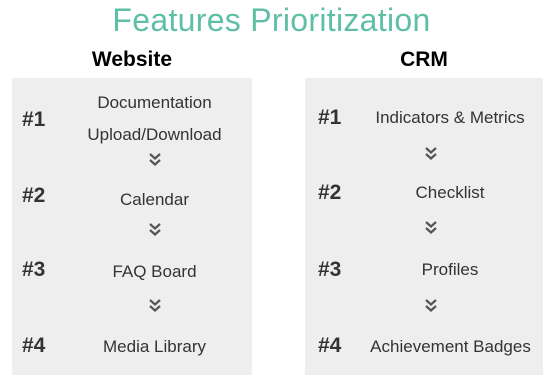 This screenshot has width=543, height=381. What do you see at coordinates (34, 119) in the screenshot?
I see `website-rank-1: #1` at bounding box center [34, 119].